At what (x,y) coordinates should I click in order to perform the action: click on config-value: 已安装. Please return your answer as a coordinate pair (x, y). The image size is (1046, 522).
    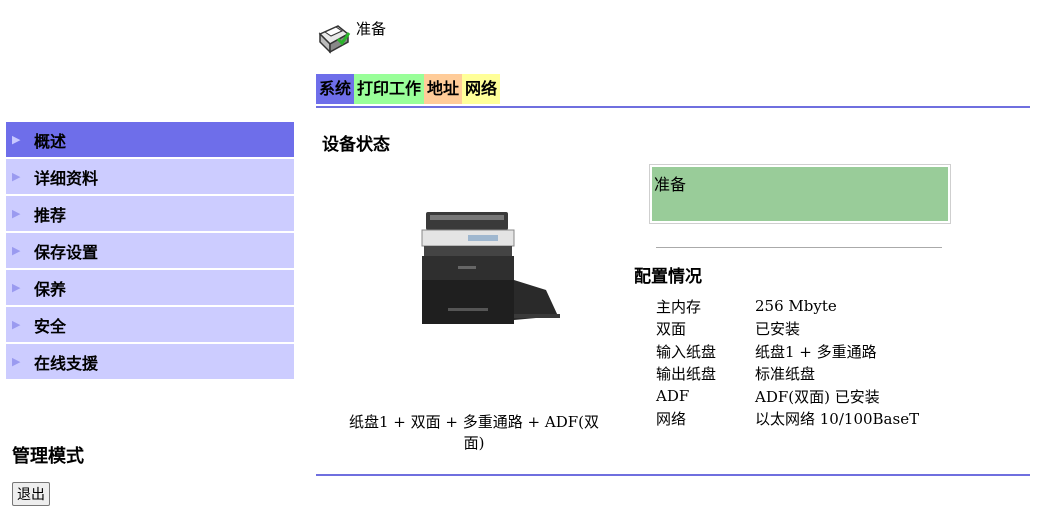
    Looking at the image, I should click on (778, 329).